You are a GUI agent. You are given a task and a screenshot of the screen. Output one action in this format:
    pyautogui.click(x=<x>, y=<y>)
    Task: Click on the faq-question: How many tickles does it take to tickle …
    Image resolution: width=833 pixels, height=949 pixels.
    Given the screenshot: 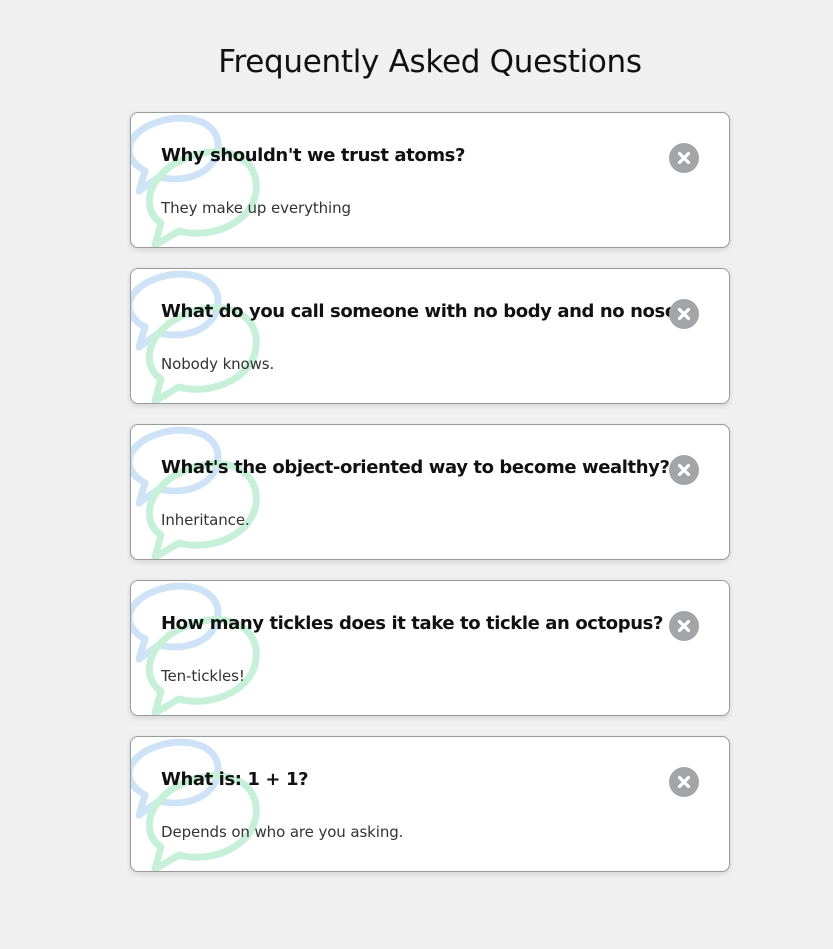 What is the action you would take?
    pyautogui.click(x=412, y=623)
    